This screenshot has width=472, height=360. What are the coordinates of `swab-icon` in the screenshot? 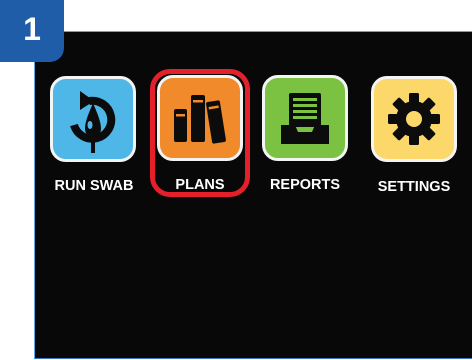 It's located at (93, 119).